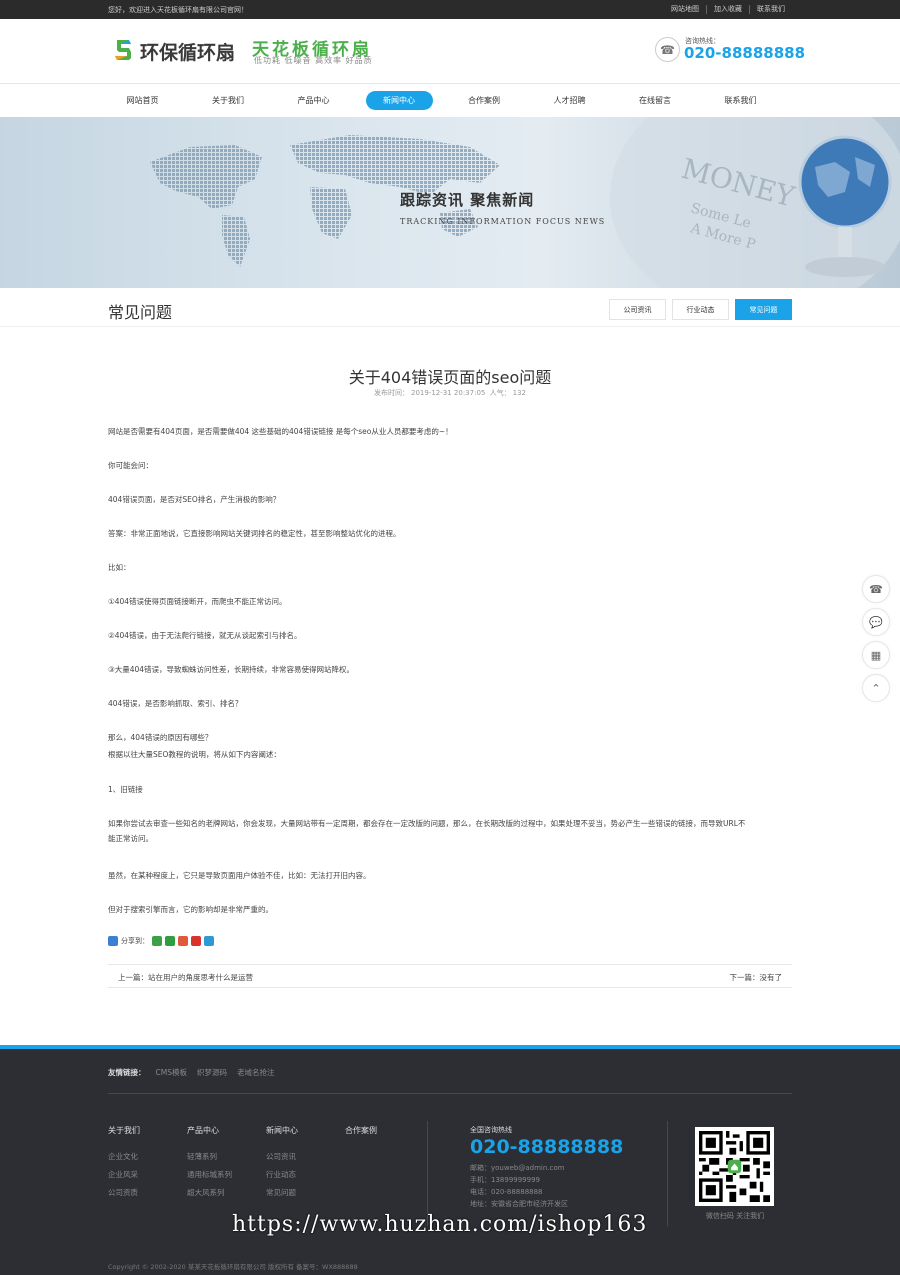 Image resolution: width=900 pixels, height=1275 pixels. Describe the element at coordinates (484, 100) in the screenshot. I see `nav-item-cases: 合作案例` at that location.